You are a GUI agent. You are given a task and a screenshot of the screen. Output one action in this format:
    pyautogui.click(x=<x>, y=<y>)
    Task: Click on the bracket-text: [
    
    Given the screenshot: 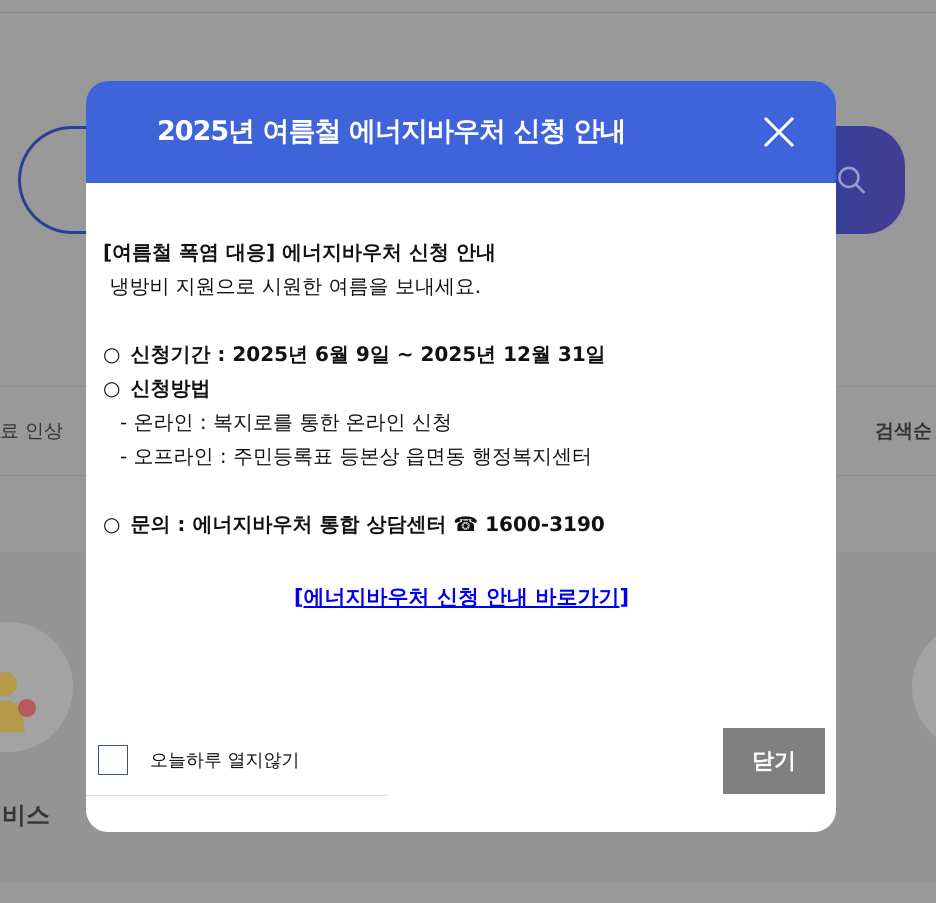 What is the action you would take?
    pyautogui.click(x=299, y=597)
    